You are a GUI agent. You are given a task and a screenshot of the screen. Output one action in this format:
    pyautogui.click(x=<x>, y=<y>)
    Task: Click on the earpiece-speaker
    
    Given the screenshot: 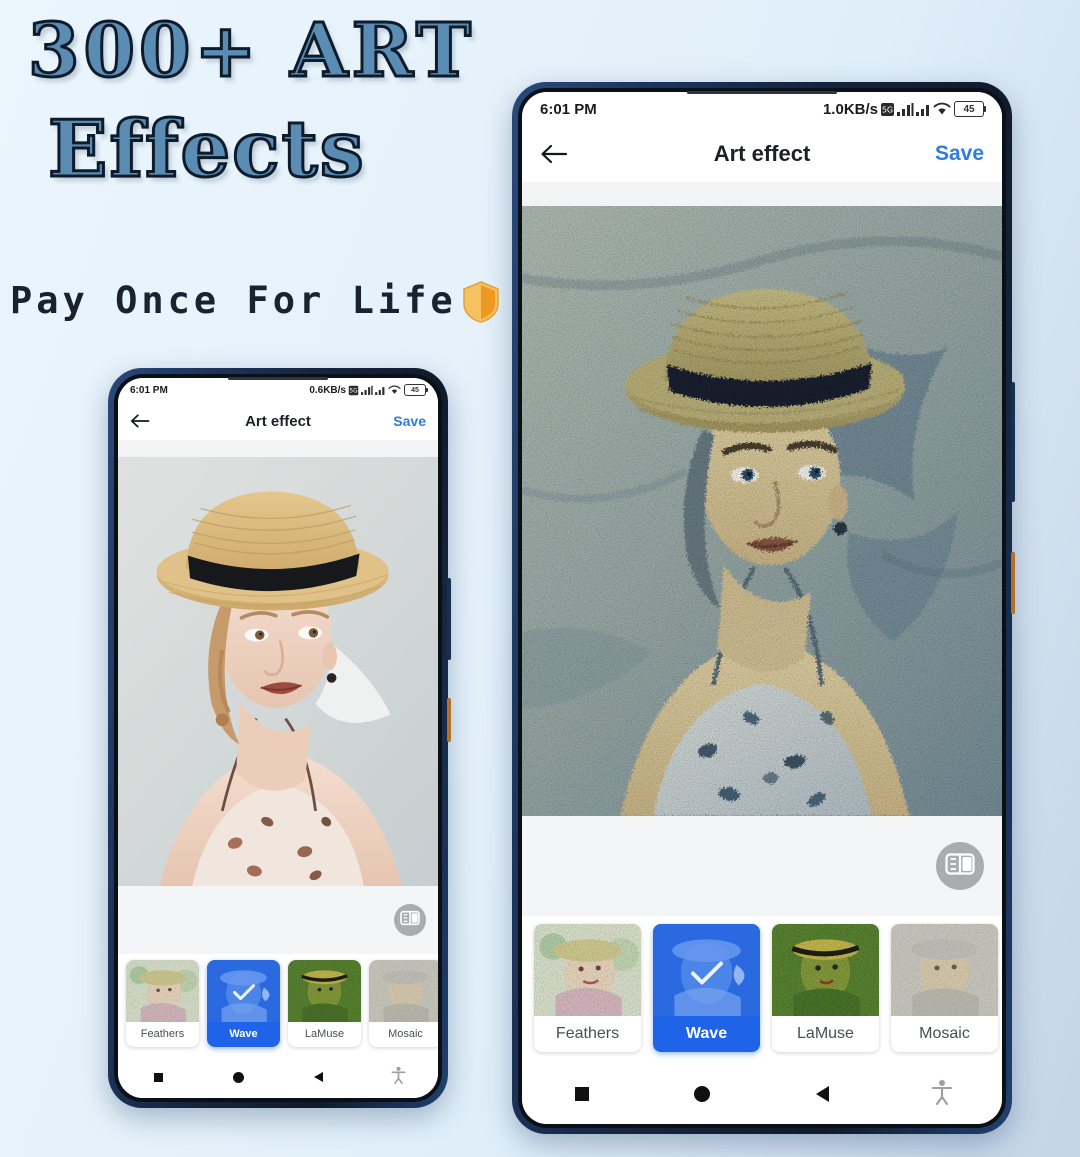 What is the action you would take?
    pyautogui.click(x=278, y=378)
    